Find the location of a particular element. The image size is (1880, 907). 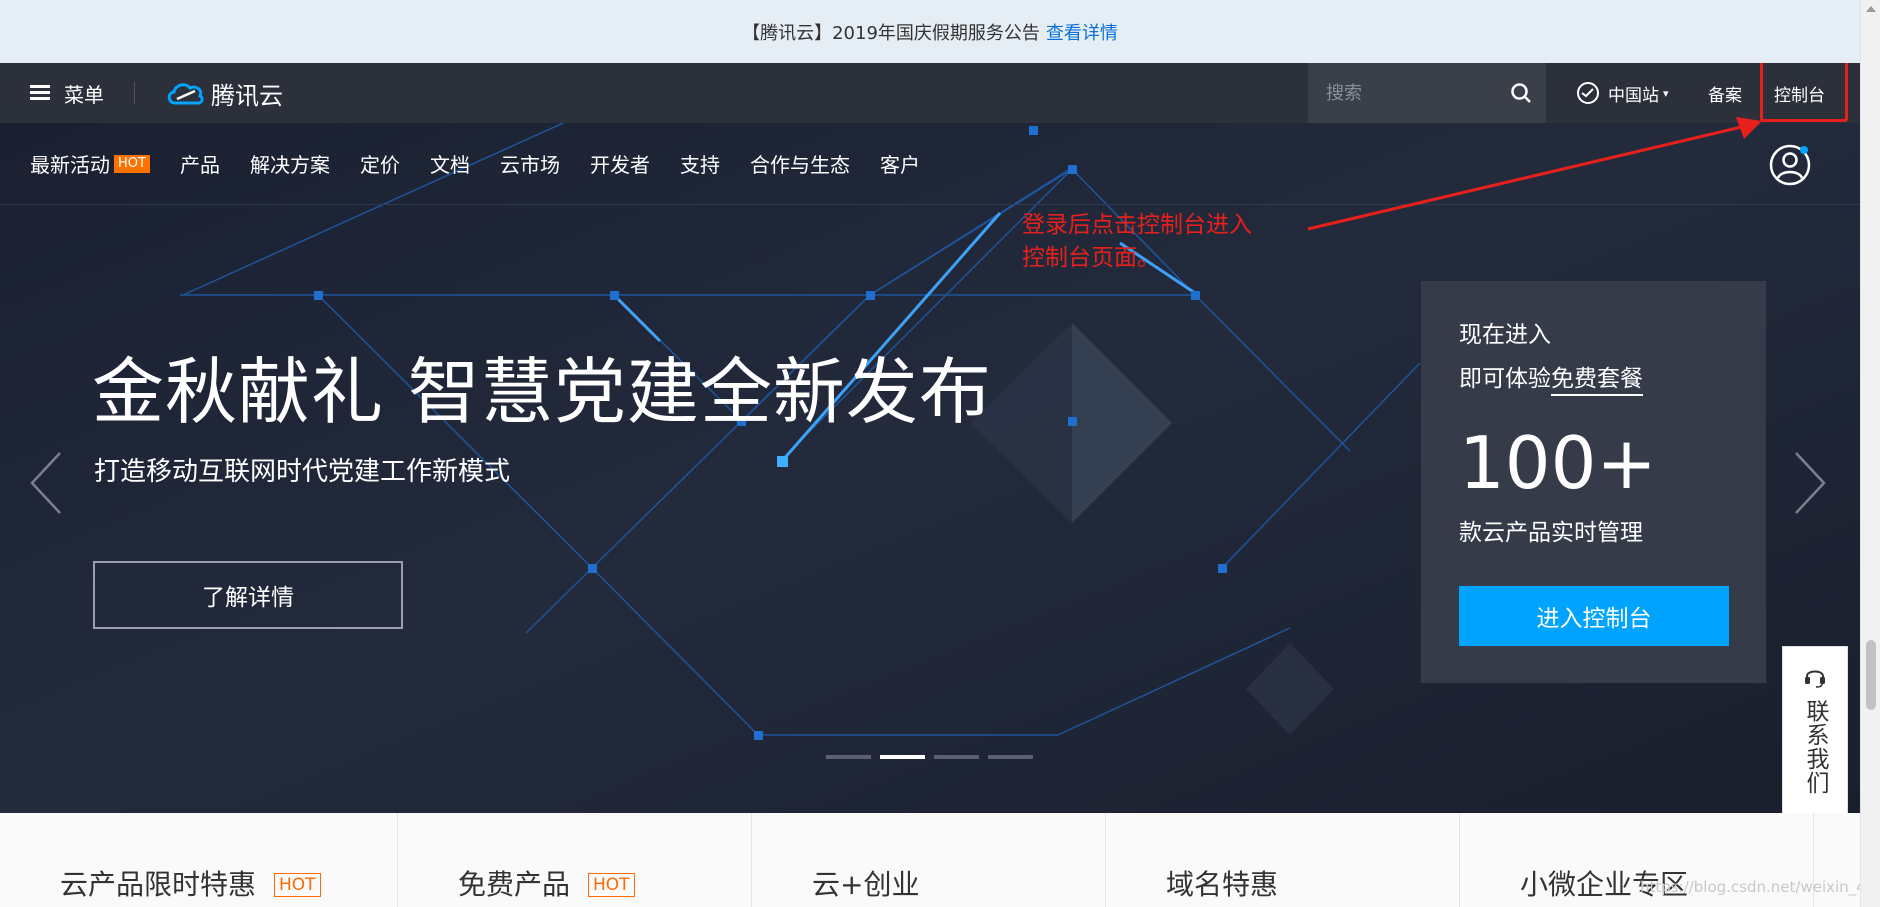

free-plan-link: 免费套餐 is located at coordinates (1597, 381).